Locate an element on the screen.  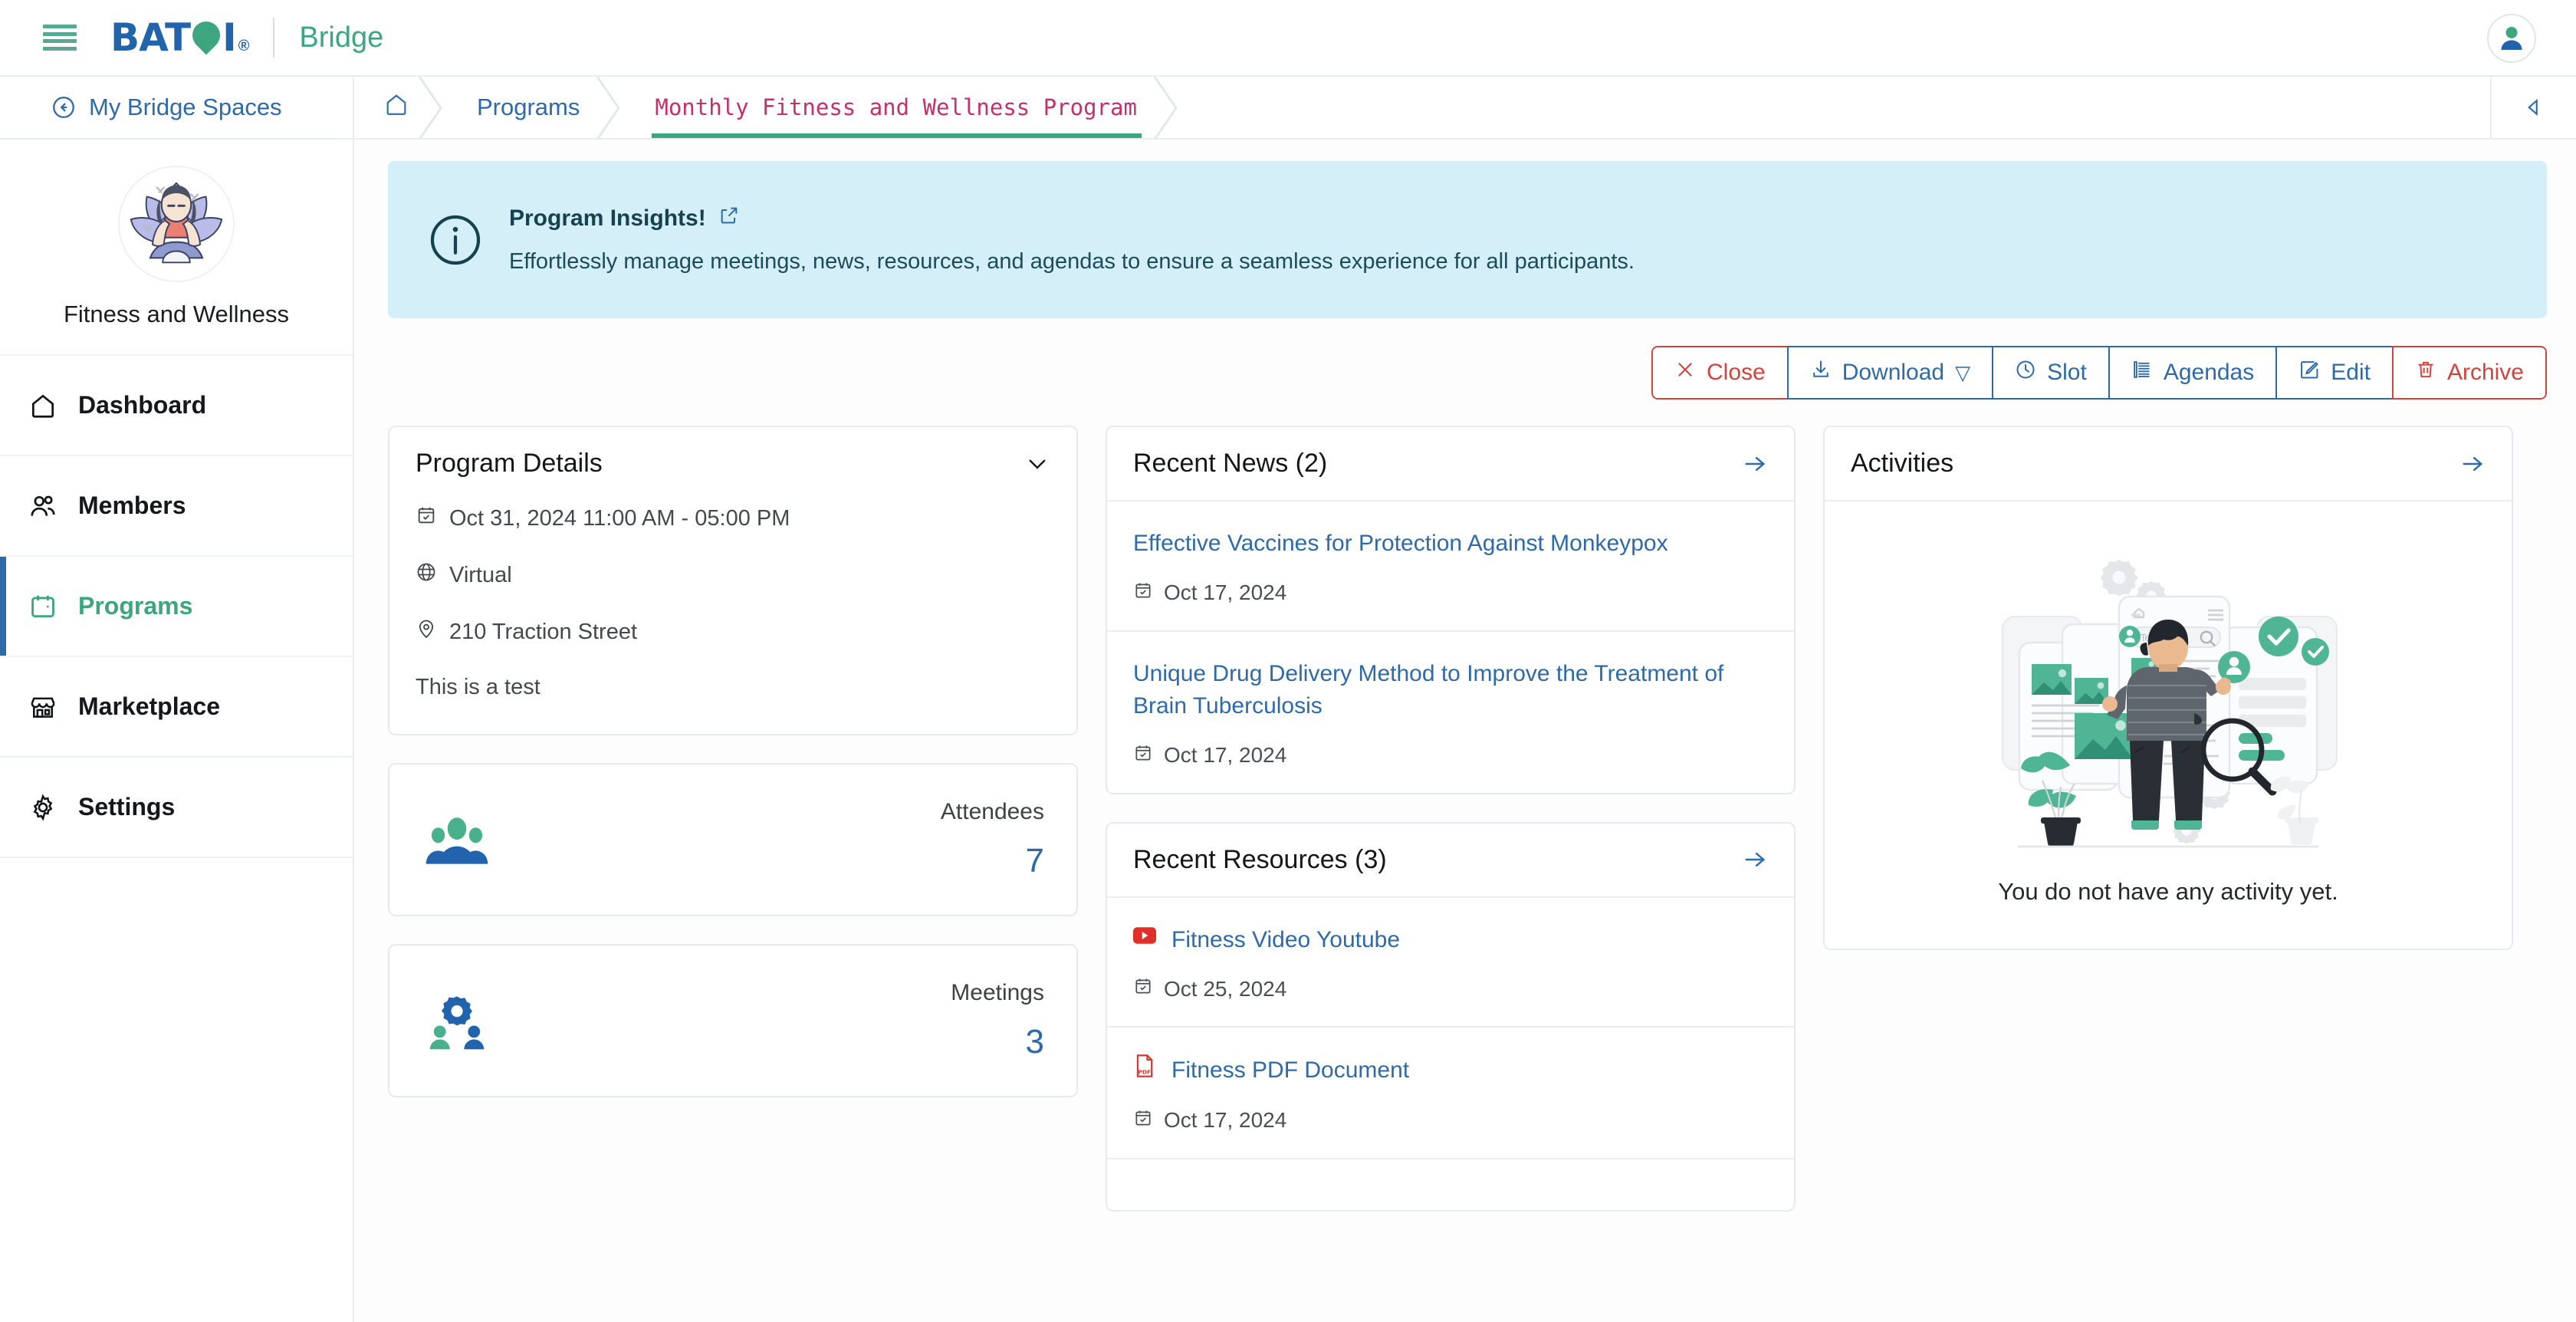
attendees-stat-card: Attendees 7 is located at coordinates (733, 840).